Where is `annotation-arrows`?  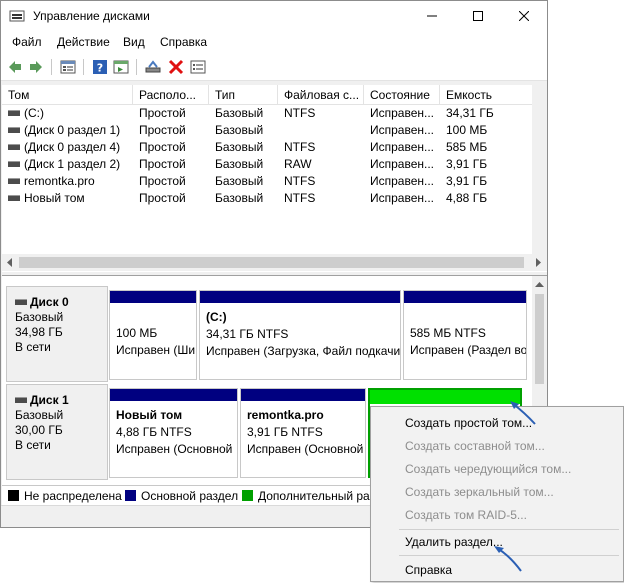 annotation-arrows is located at coordinates (515, 486).